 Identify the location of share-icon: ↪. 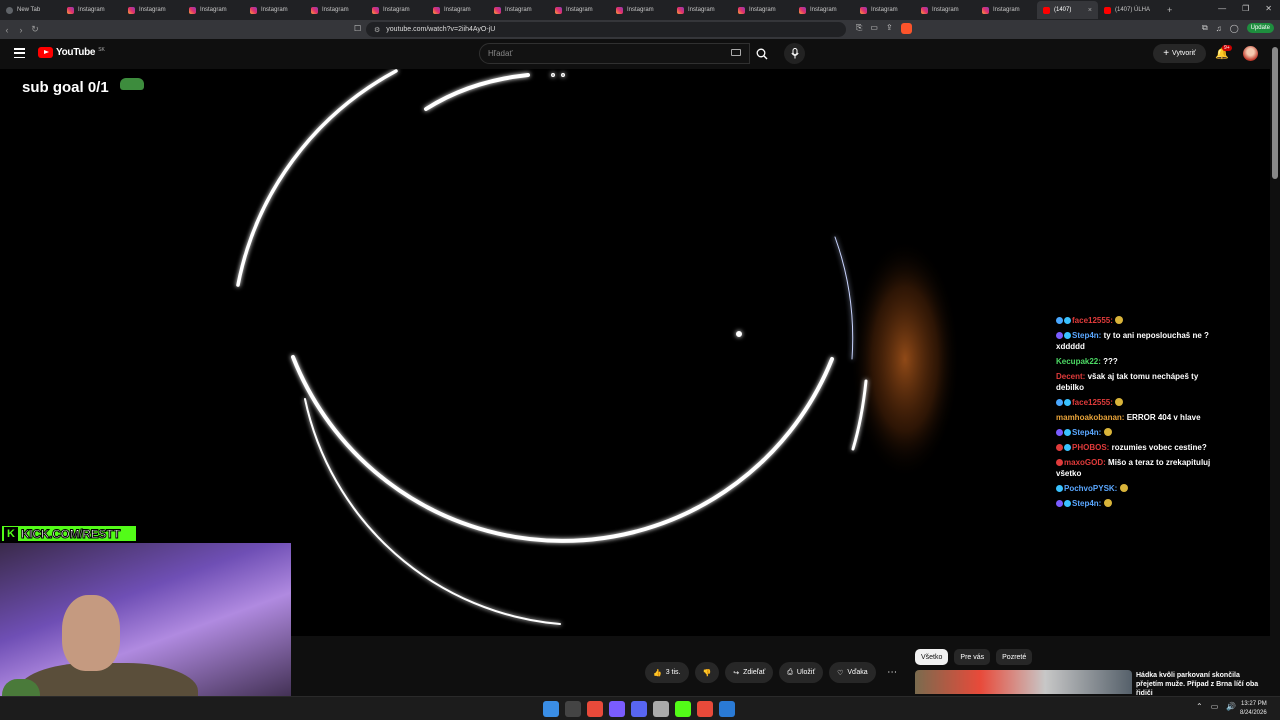
(736, 673).